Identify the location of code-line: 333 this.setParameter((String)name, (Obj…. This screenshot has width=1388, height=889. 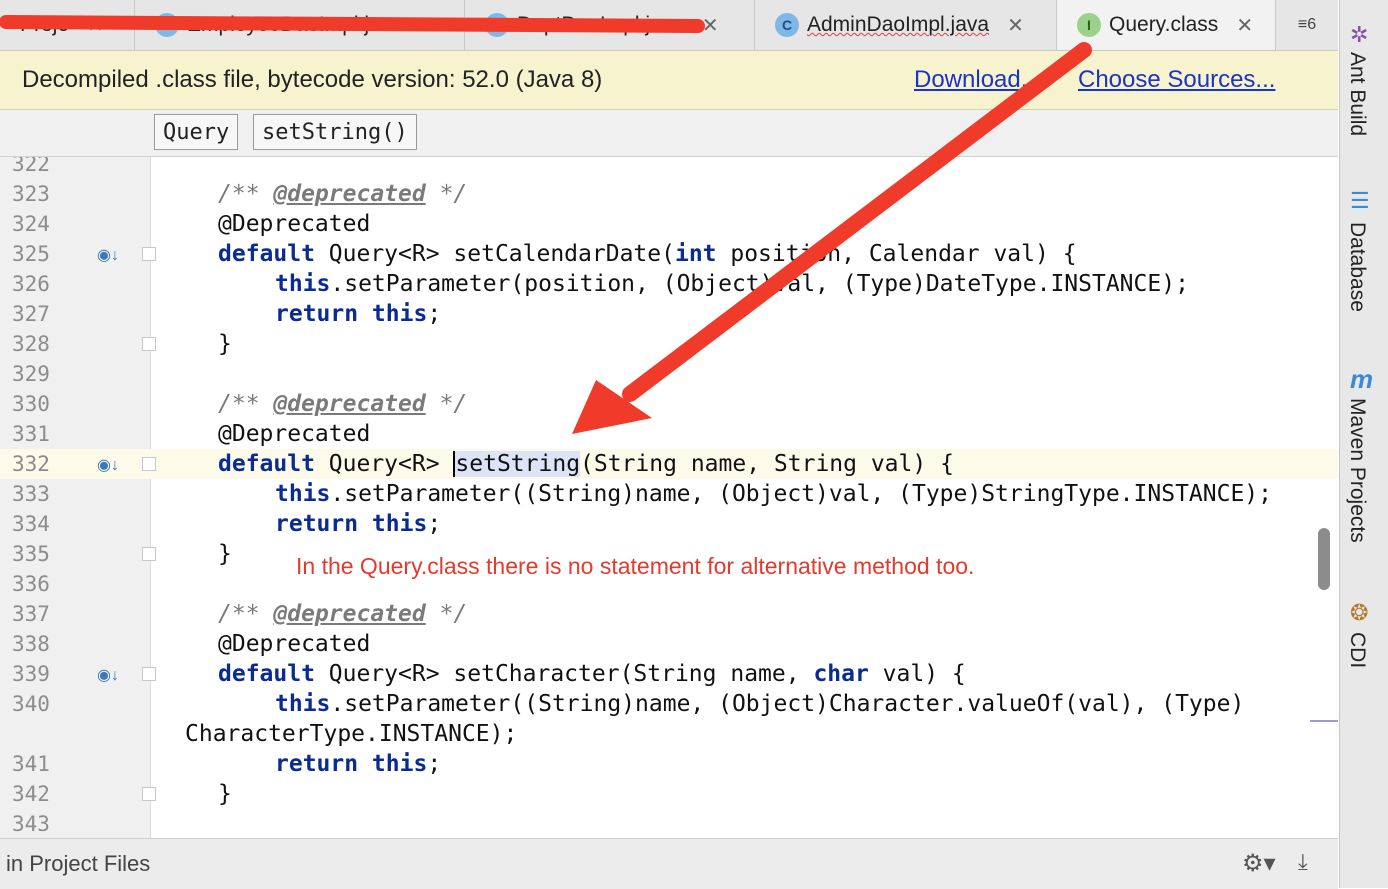
(669, 494).